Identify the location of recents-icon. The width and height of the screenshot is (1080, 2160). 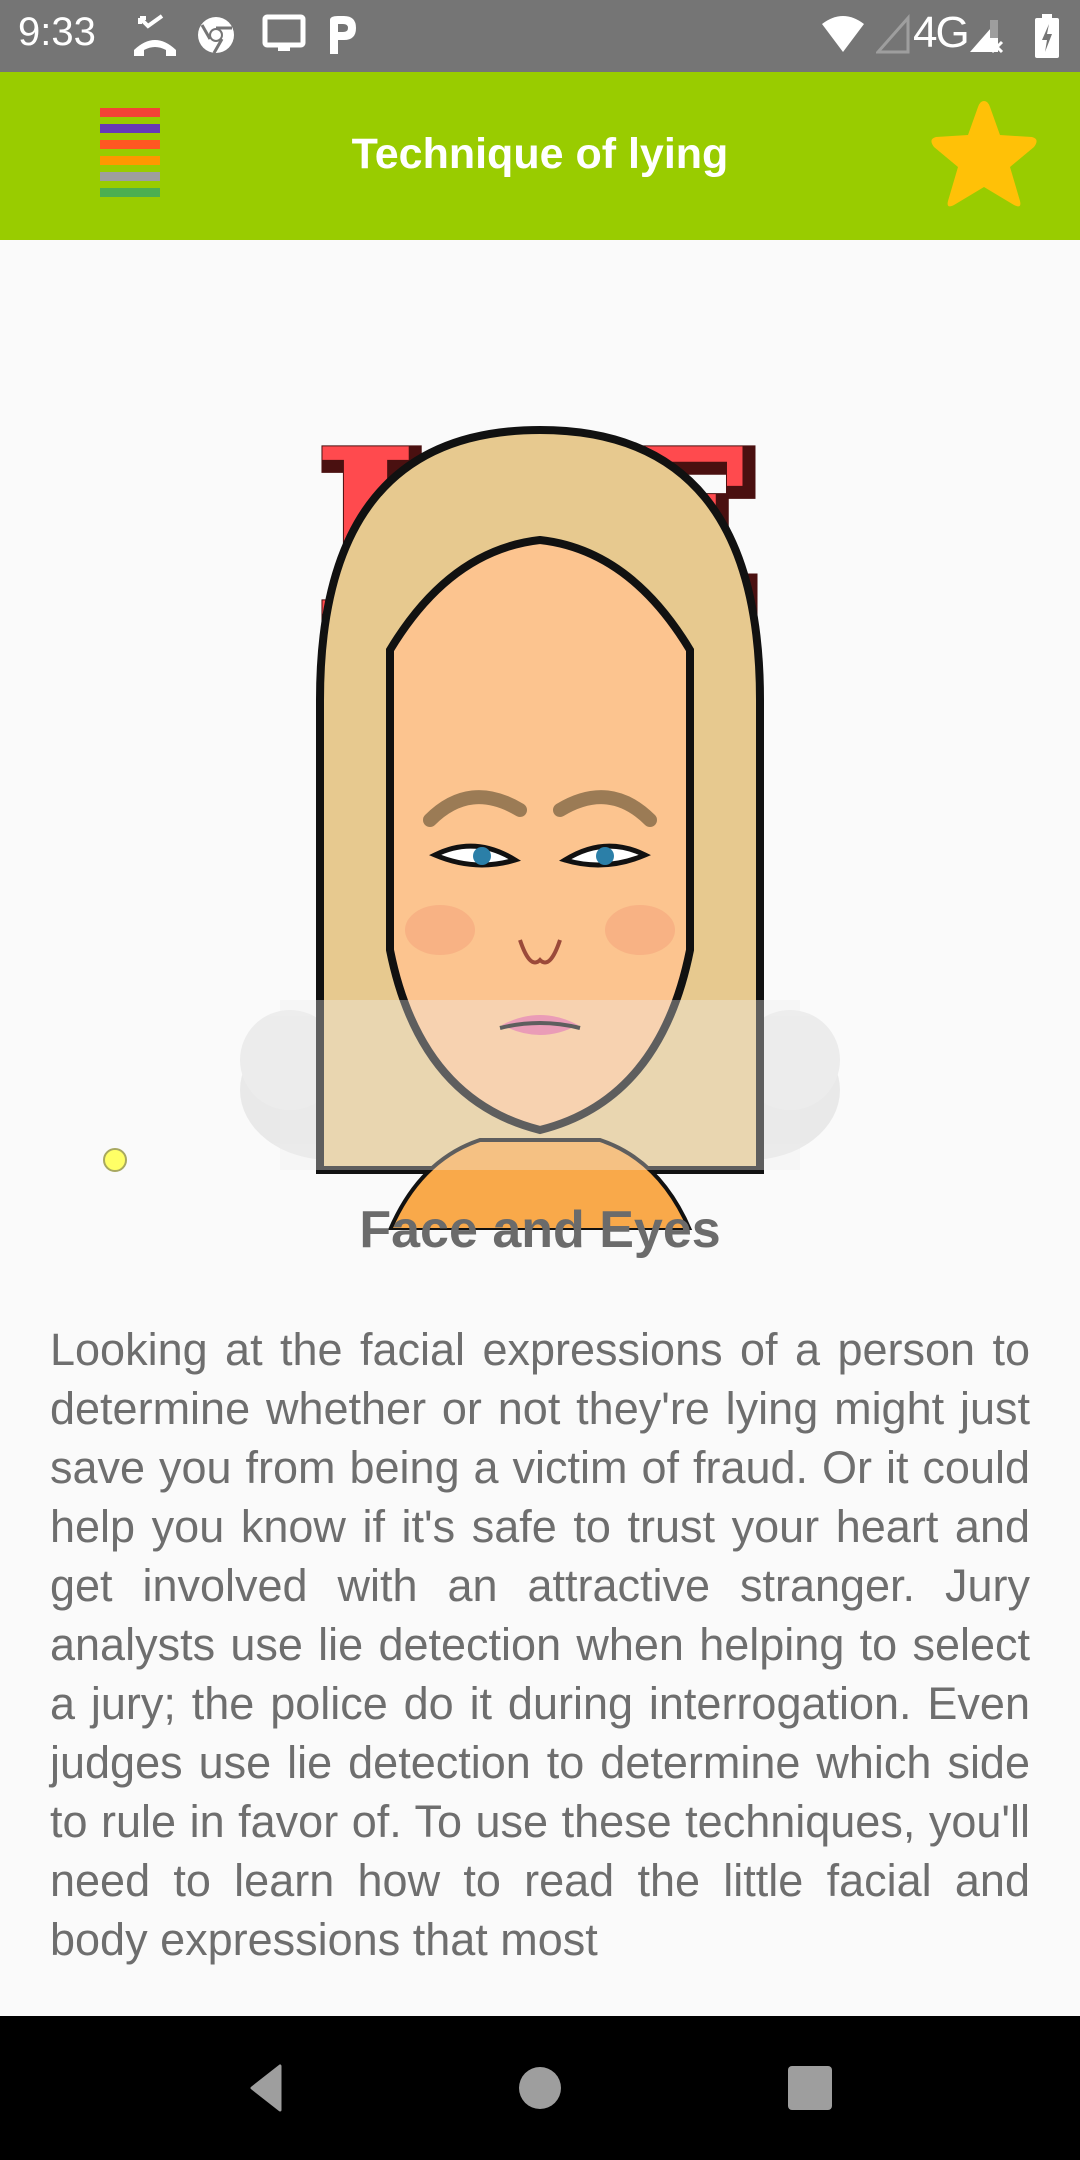
(810, 2088).